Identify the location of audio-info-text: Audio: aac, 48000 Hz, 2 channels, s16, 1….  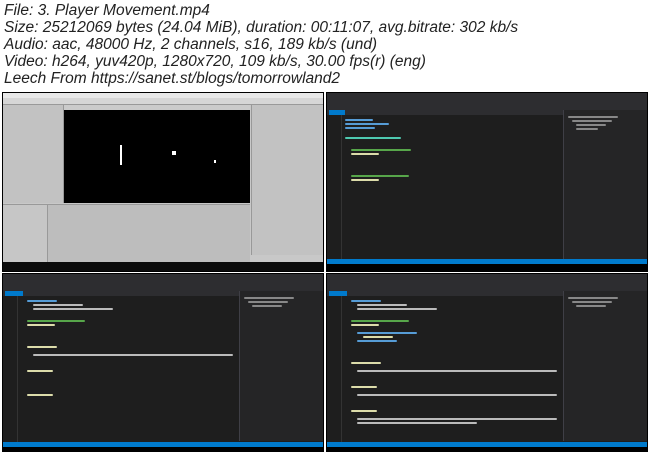
(191, 44).